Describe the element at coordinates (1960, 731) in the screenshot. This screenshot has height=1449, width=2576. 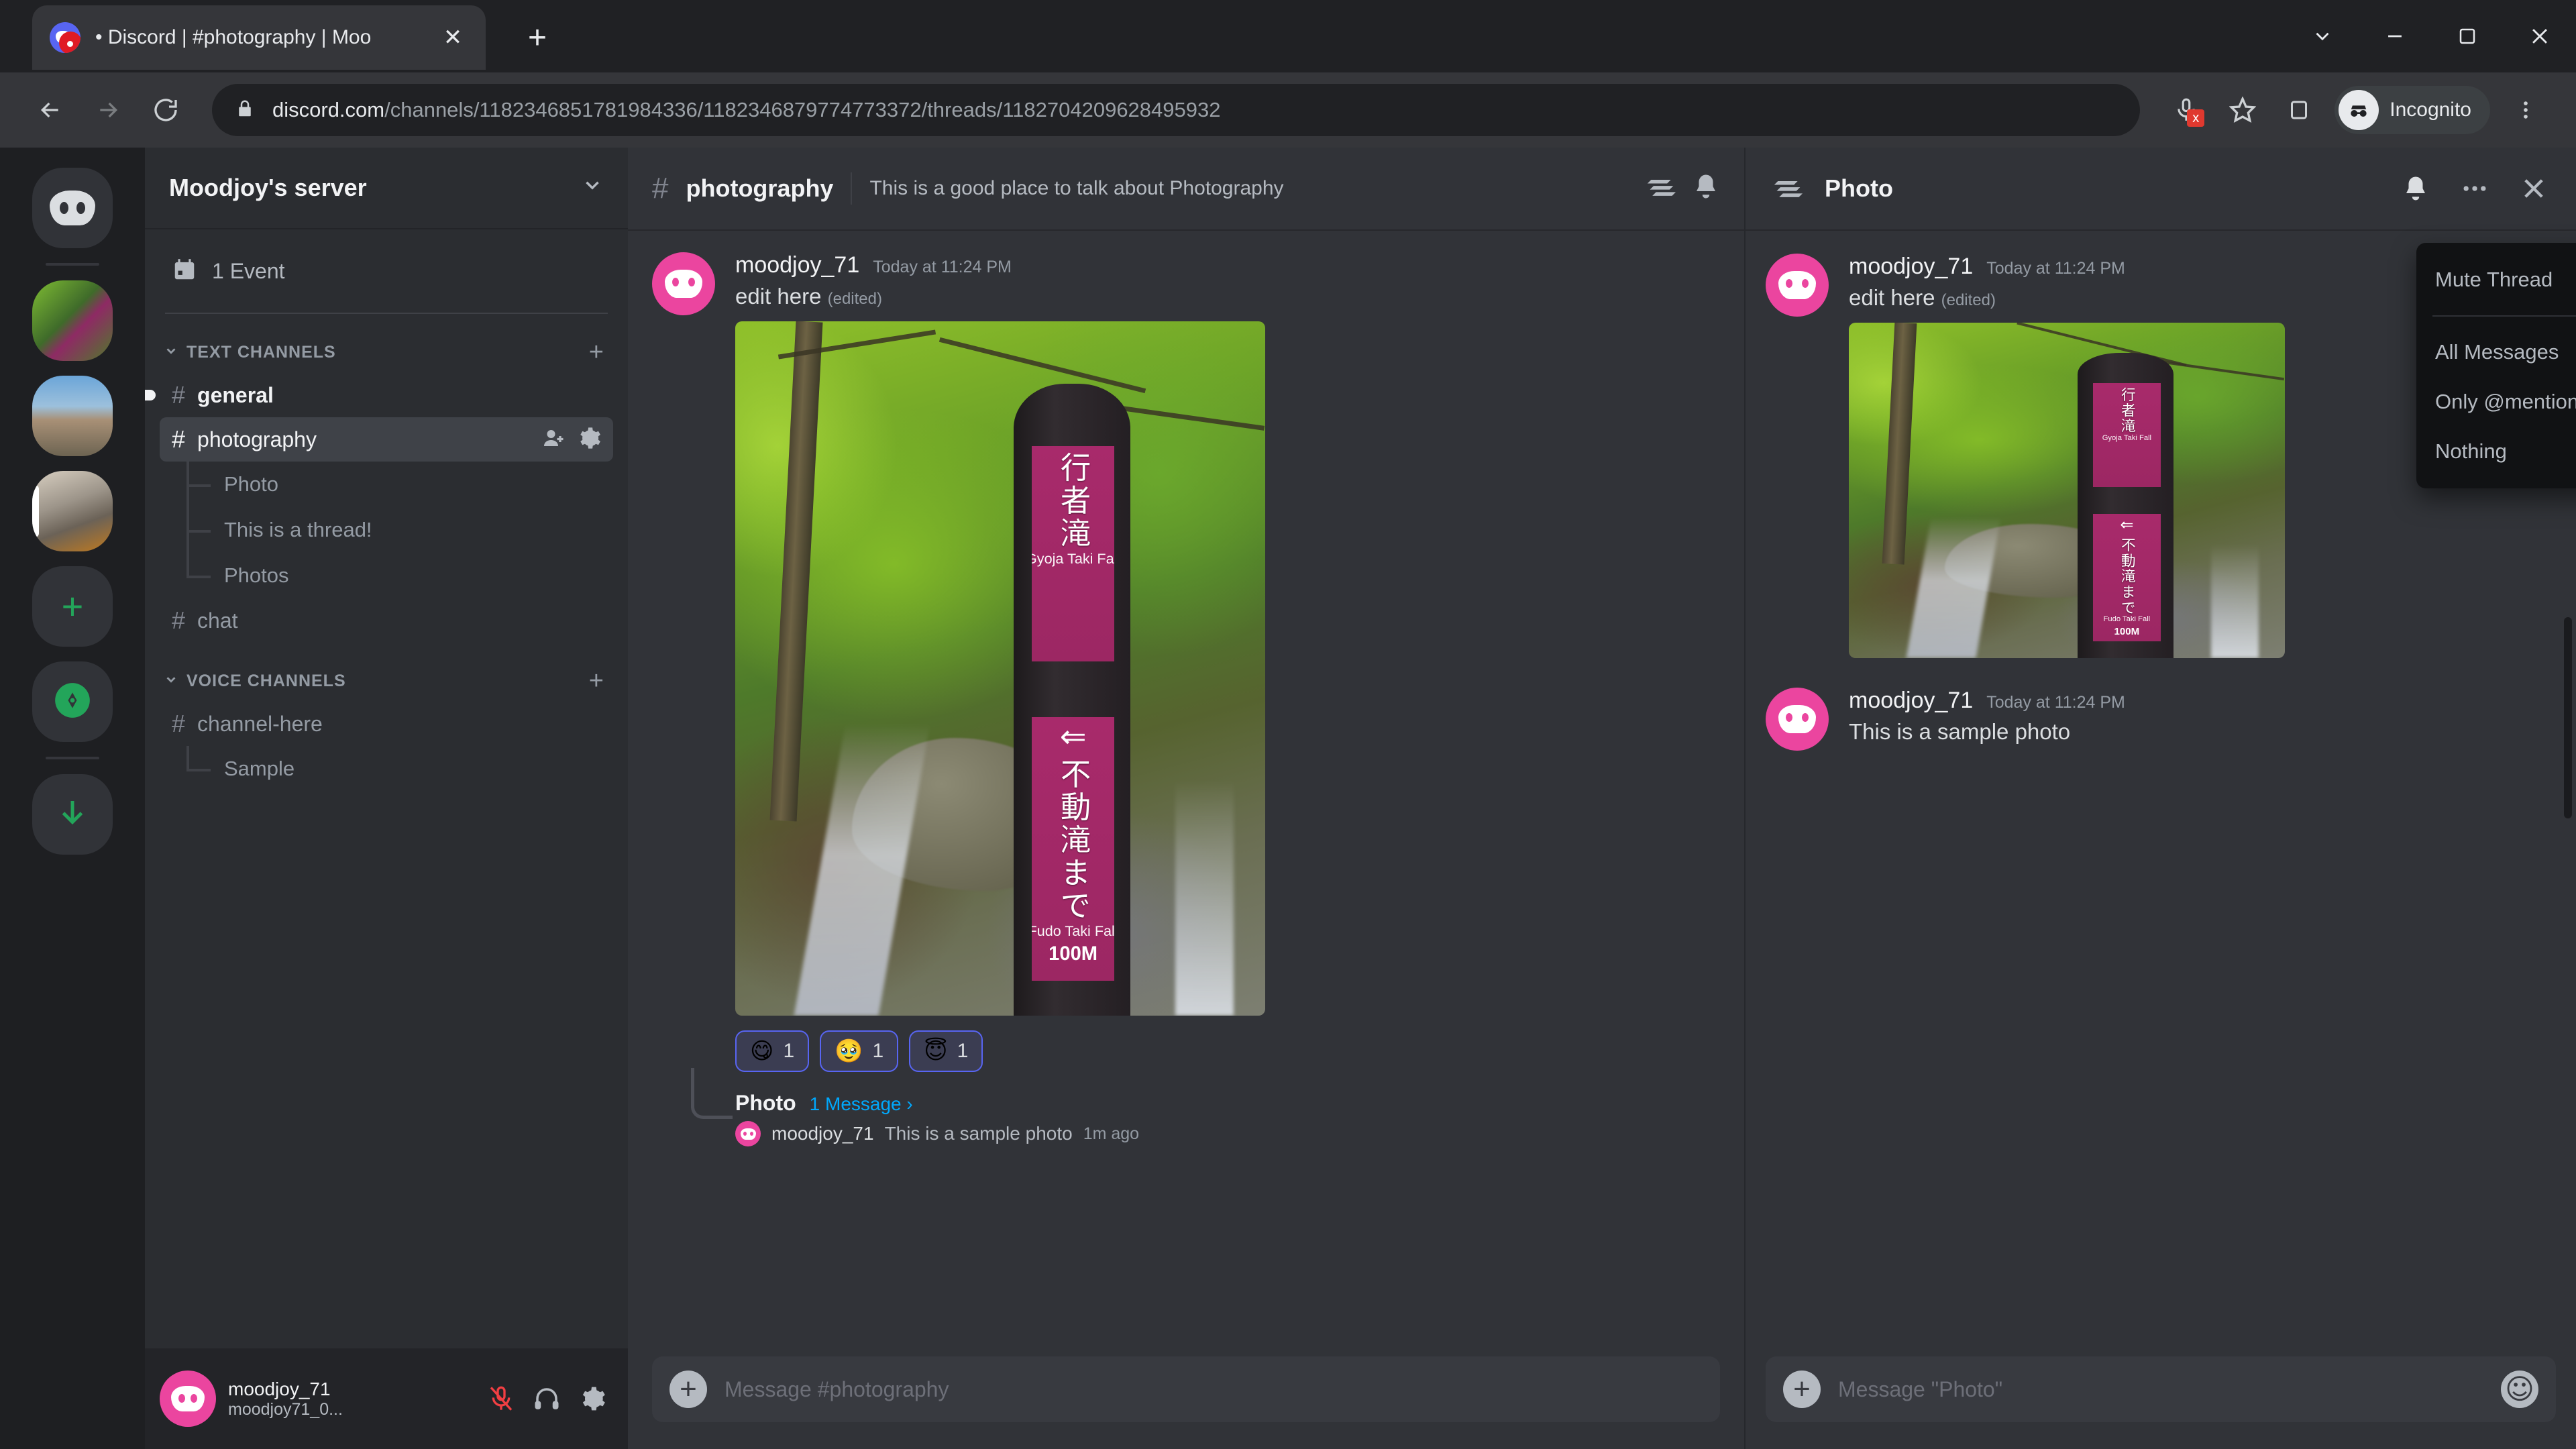
I see `message-content: This is a sample photo` at that location.